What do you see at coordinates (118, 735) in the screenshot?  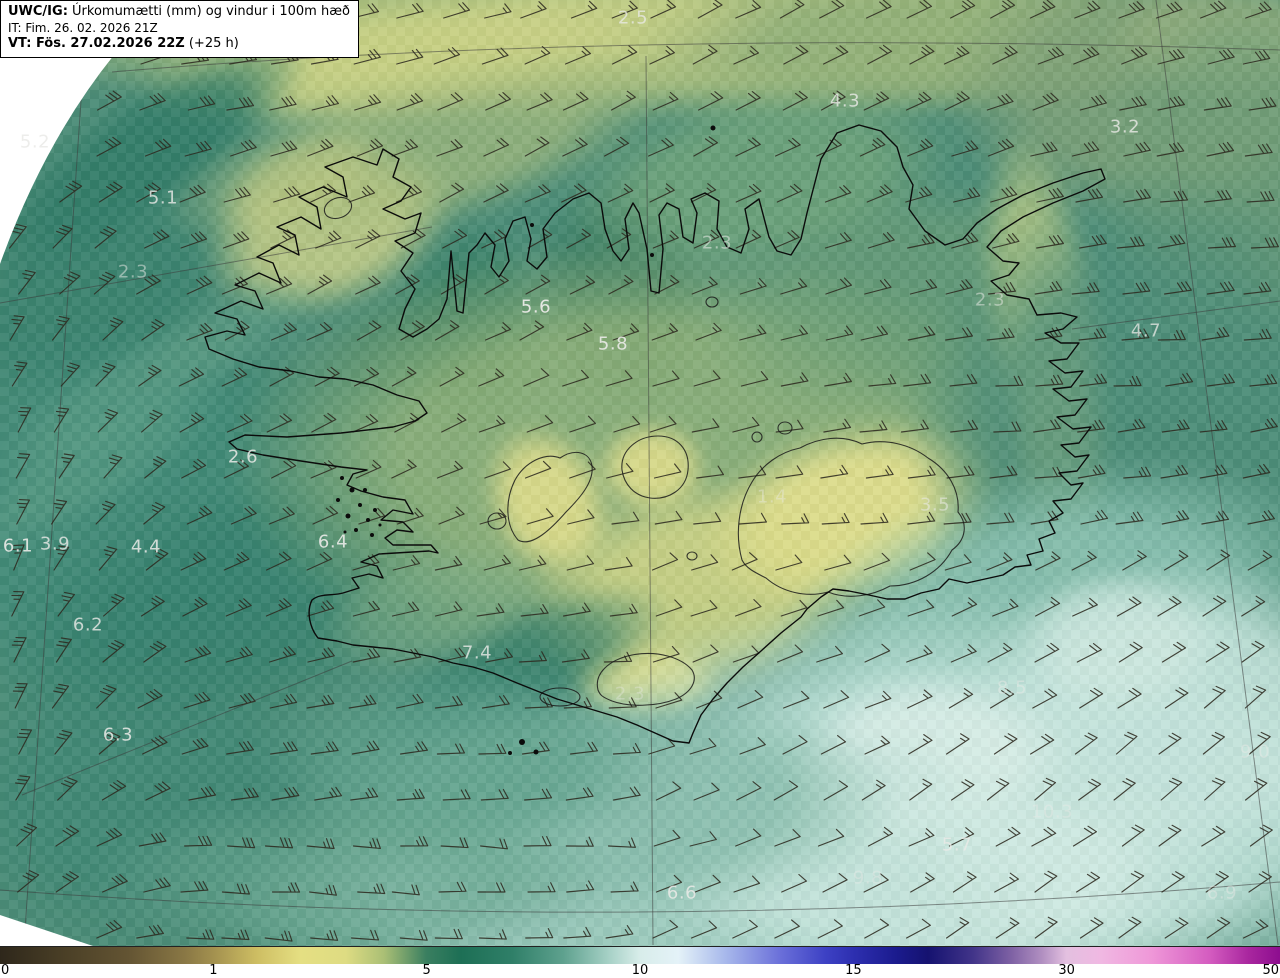 I see `precip-value-label: 6.3` at bounding box center [118, 735].